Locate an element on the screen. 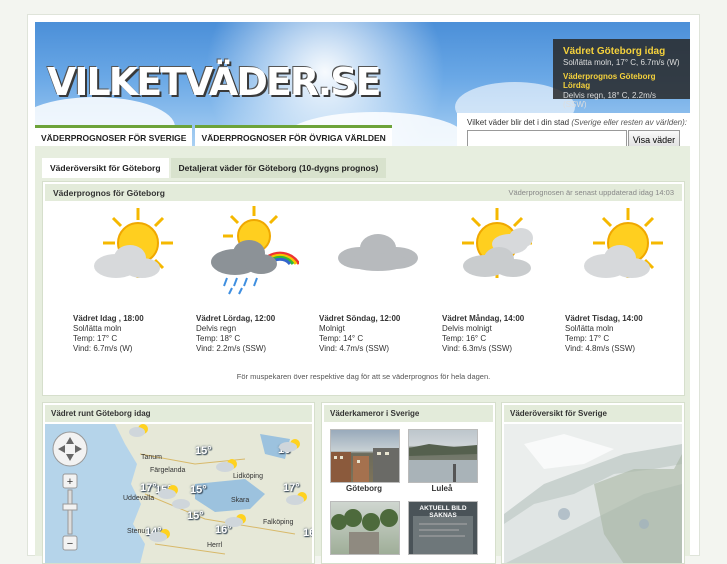 This screenshot has width=727, height=564. forecast-title: Väderprognos för Göteborg is located at coordinates (109, 193).